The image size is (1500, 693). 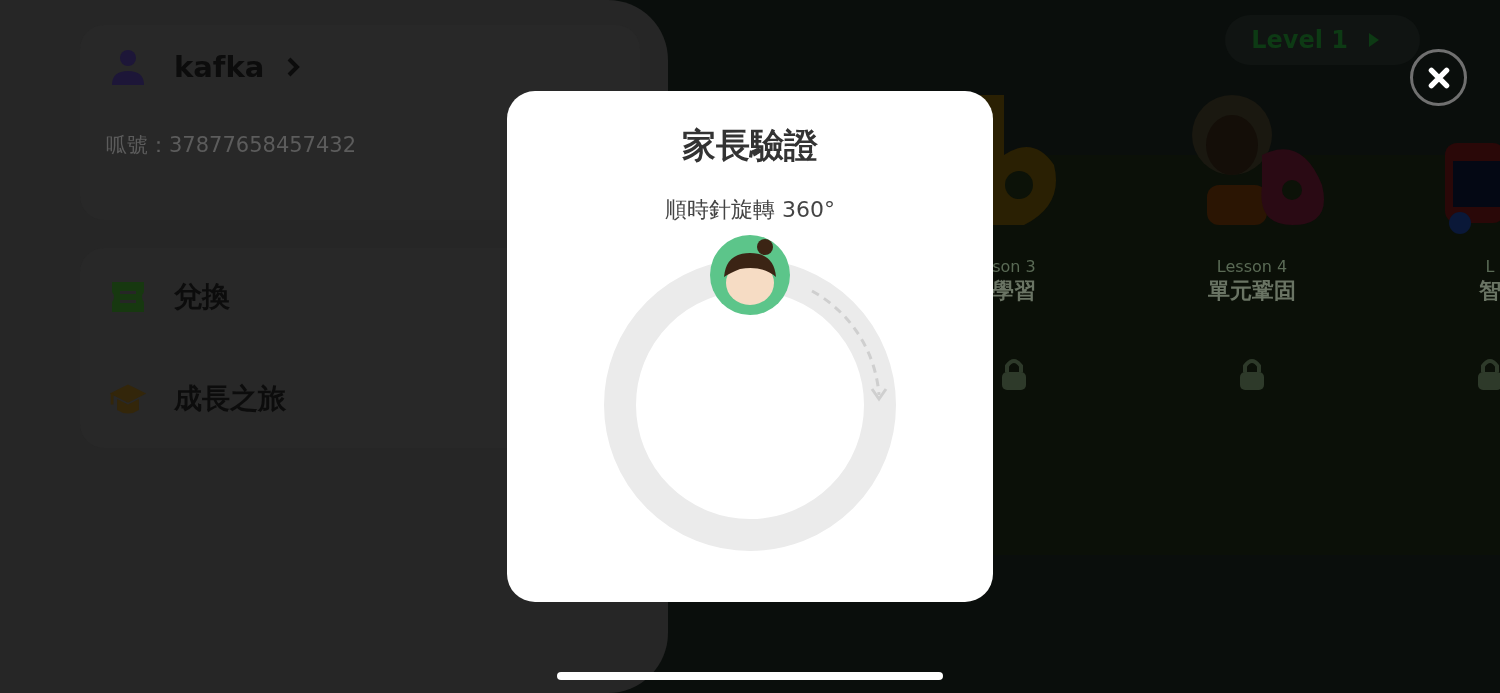 What do you see at coordinates (1252, 266) in the screenshot?
I see `lesson-number: Lesson 4` at bounding box center [1252, 266].